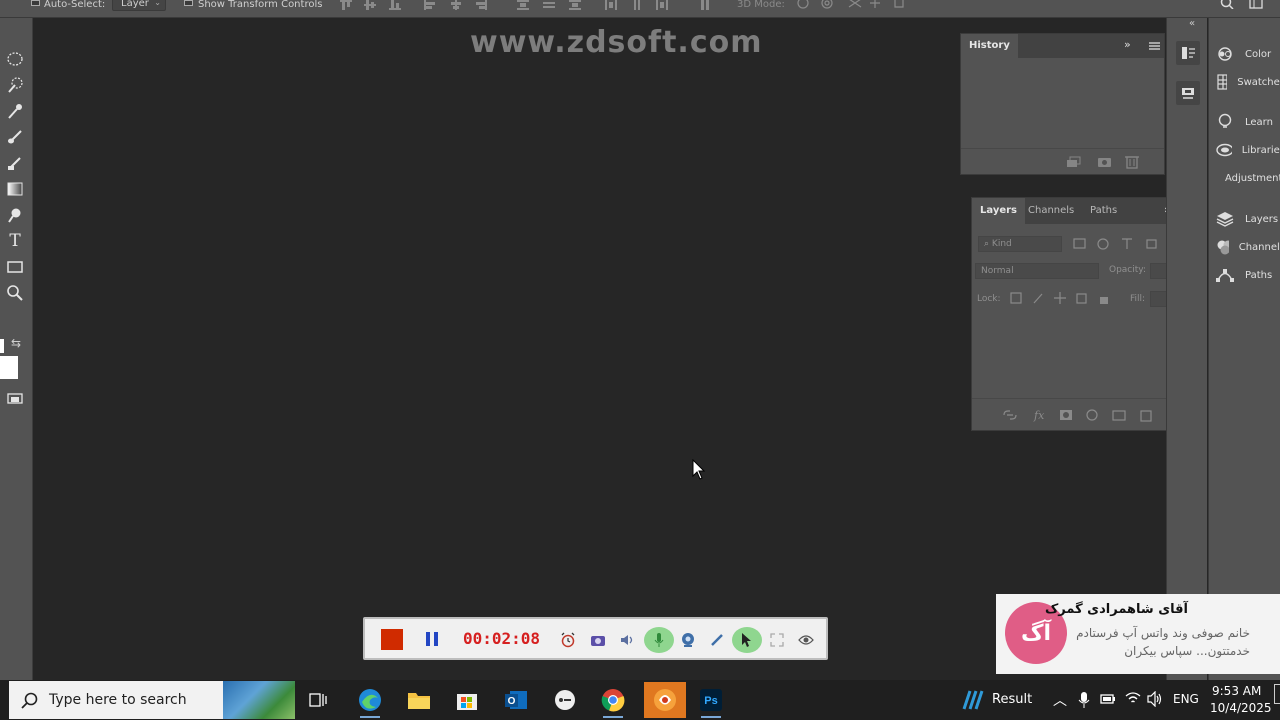  Describe the element at coordinates (1084, 700) in the screenshot. I see `microphone-tray-icon` at that location.